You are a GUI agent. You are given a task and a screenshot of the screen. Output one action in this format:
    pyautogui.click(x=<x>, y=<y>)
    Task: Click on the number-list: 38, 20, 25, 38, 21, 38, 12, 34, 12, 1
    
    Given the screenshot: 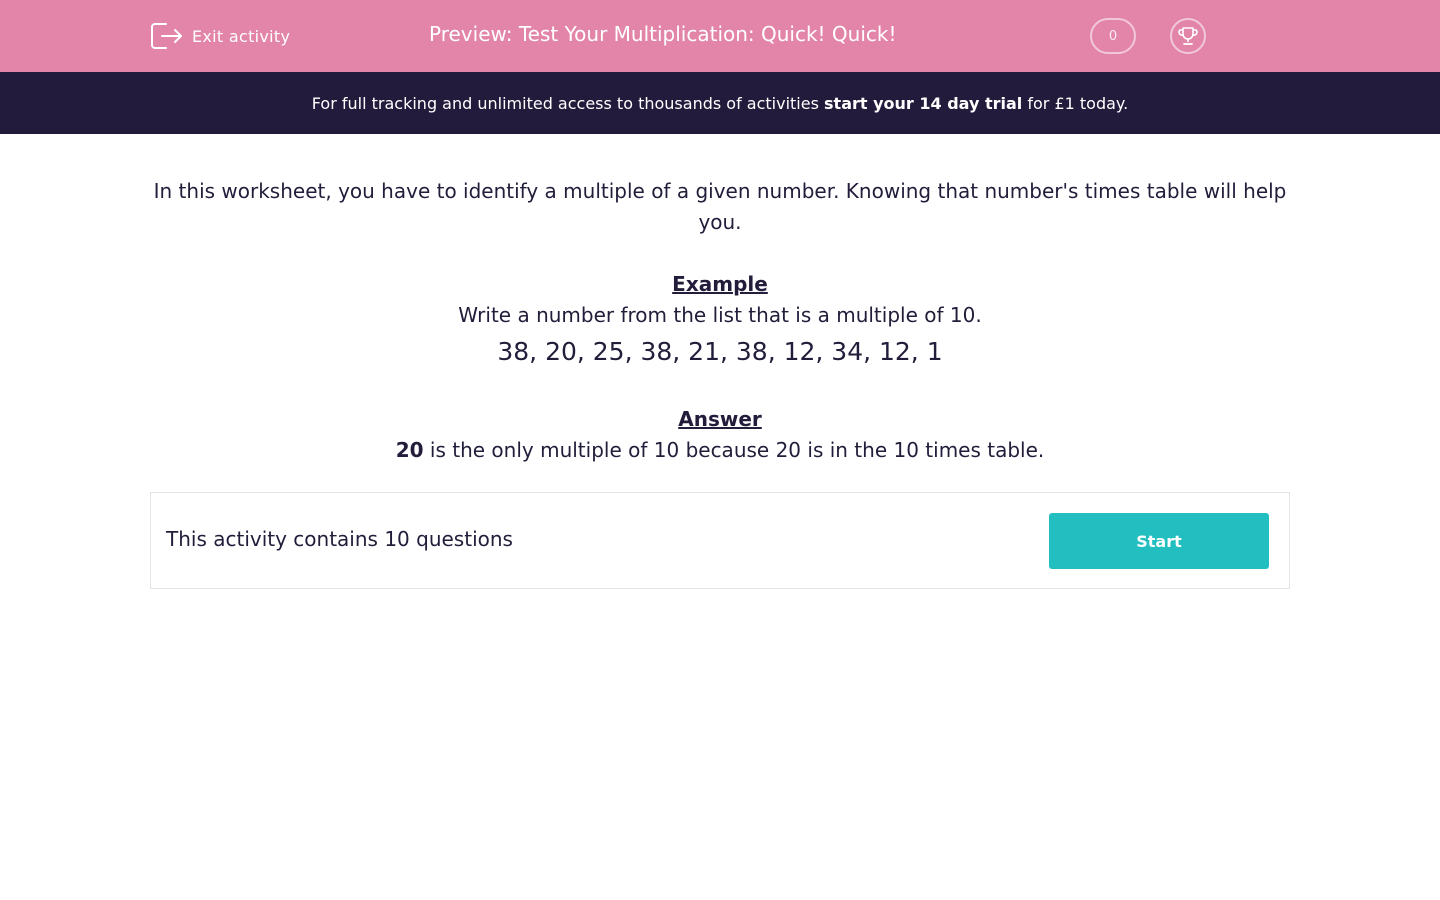 What is the action you would take?
    pyautogui.click(x=720, y=351)
    